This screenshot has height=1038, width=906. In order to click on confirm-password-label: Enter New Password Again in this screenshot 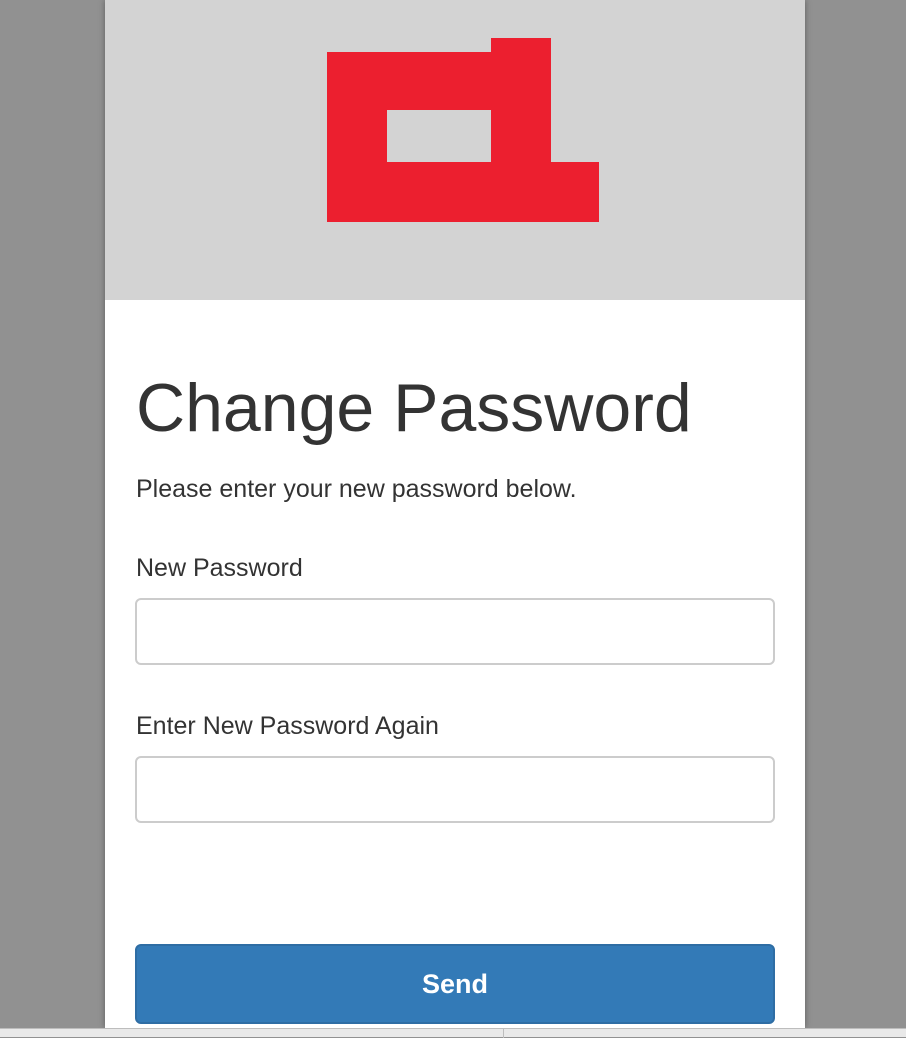, I will do `click(287, 726)`.